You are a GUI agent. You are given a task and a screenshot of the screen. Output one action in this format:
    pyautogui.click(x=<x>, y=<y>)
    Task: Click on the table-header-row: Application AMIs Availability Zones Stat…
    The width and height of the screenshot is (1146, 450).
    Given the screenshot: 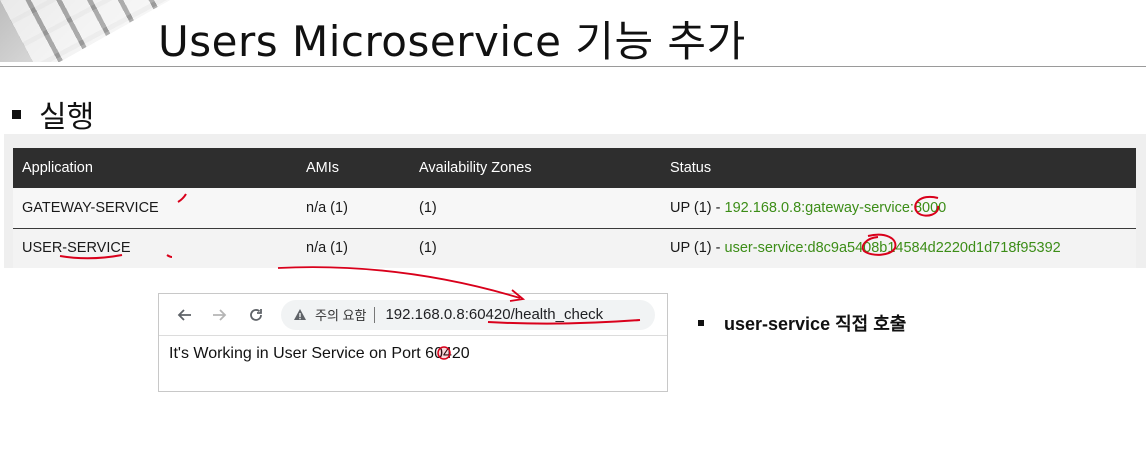 What is the action you would take?
    pyautogui.click(x=574, y=168)
    